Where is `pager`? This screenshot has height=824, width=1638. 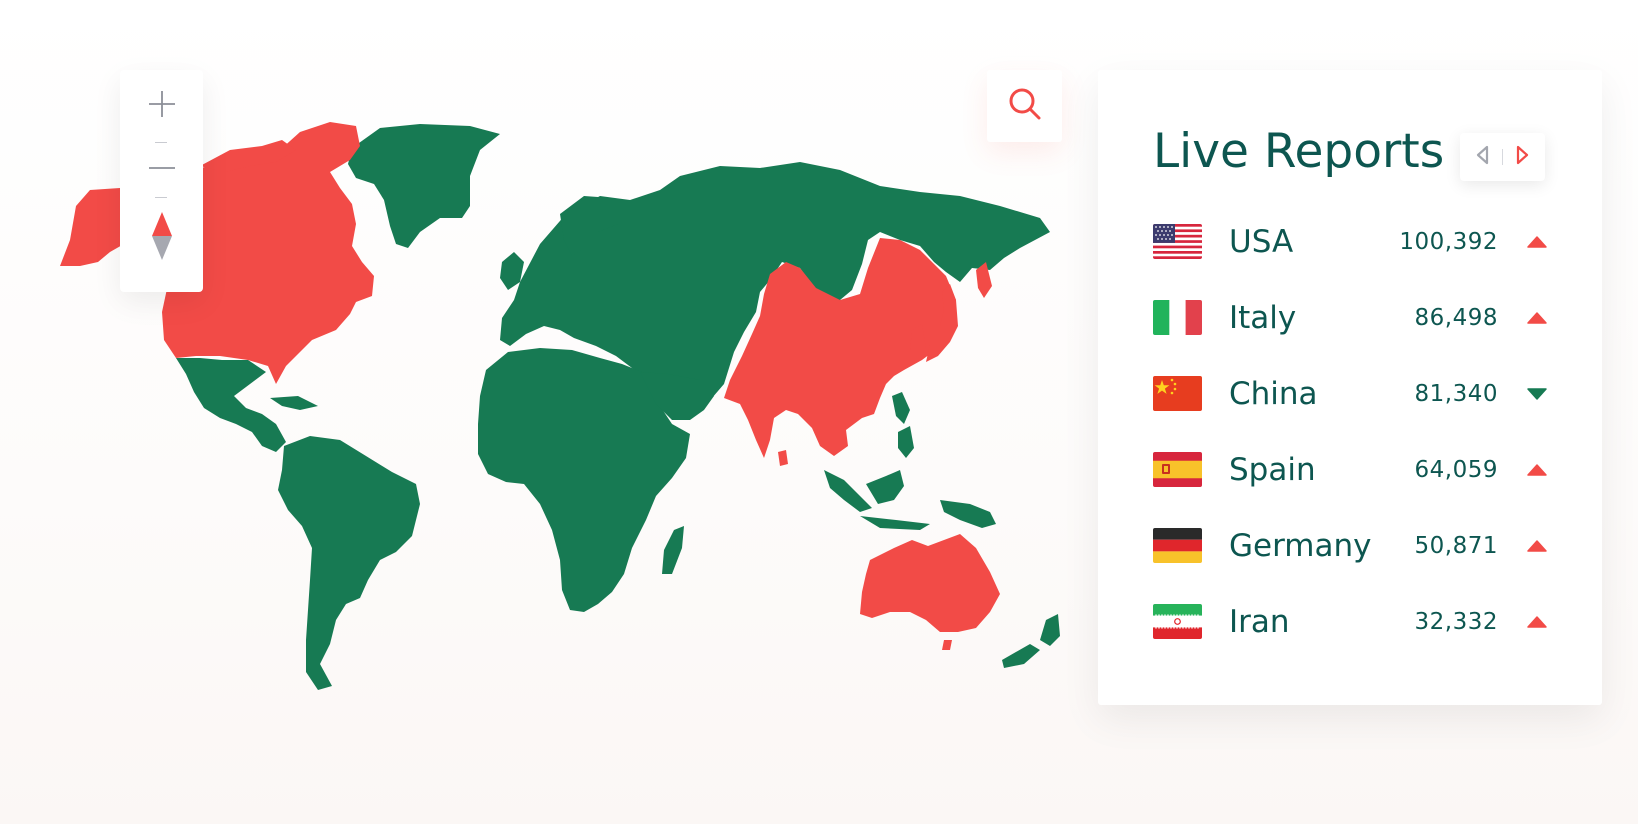
pager is located at coordinates (1502, 157).